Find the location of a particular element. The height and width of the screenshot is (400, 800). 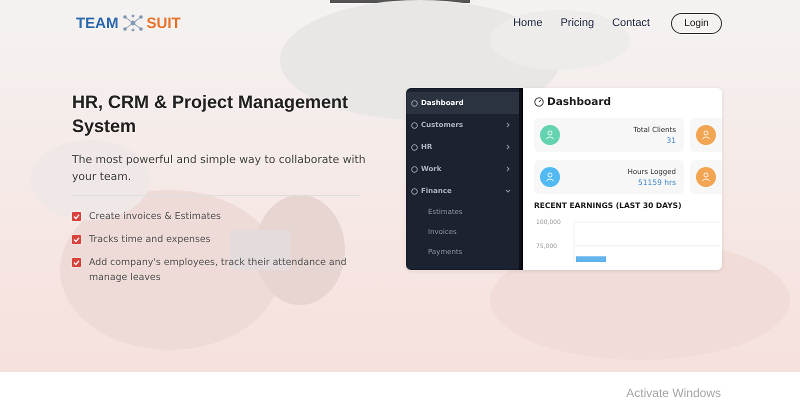

feature-text: Tracks time and expenses is located at coordinates (150, 240).